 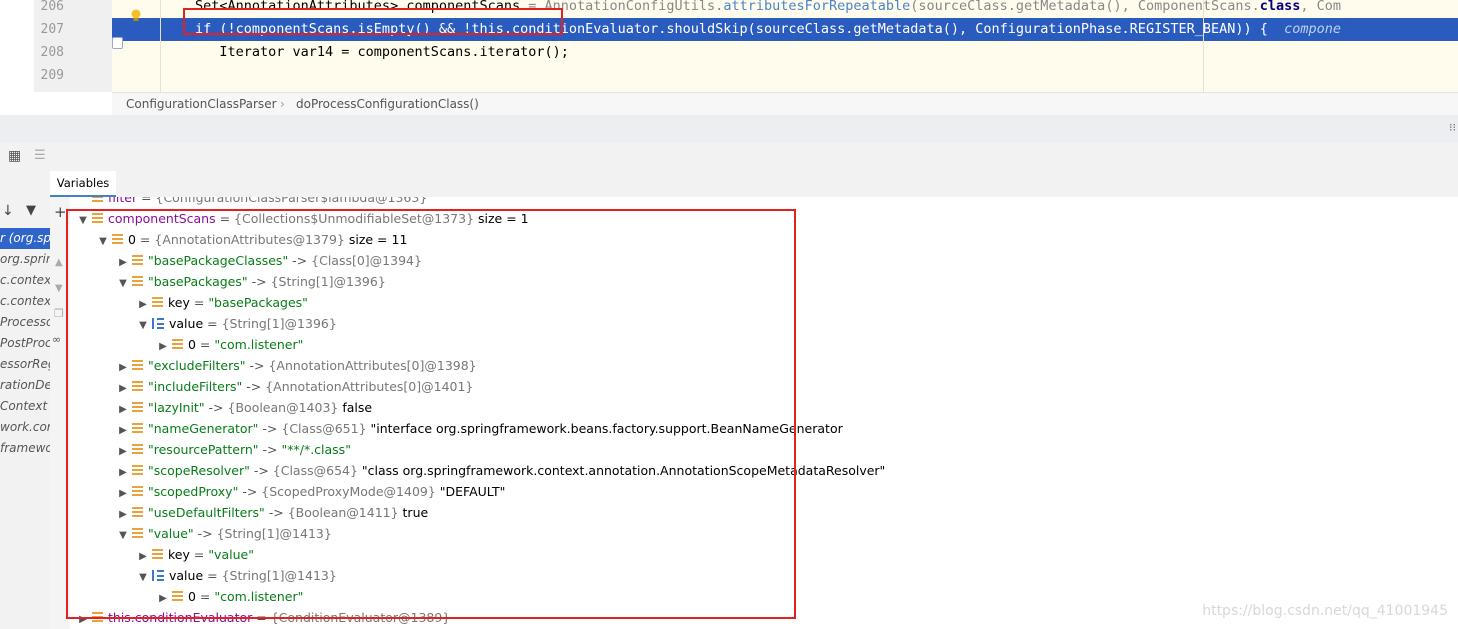 I want to click on field-icon, so click(x=97, y=200).